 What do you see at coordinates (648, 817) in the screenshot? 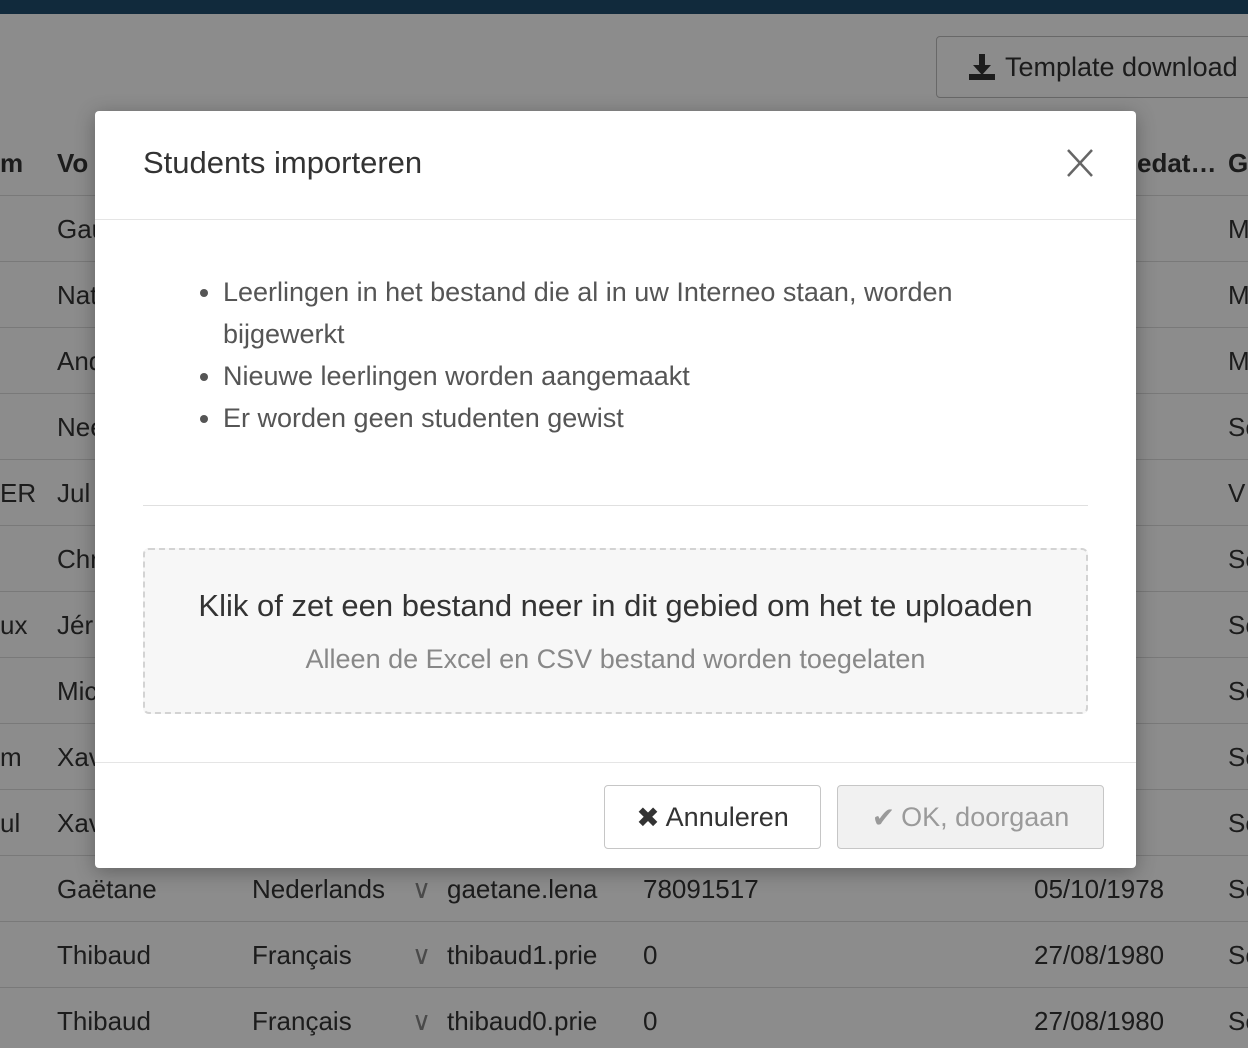
I see `cross-icon: ✖` at bounding box center [648, 817].